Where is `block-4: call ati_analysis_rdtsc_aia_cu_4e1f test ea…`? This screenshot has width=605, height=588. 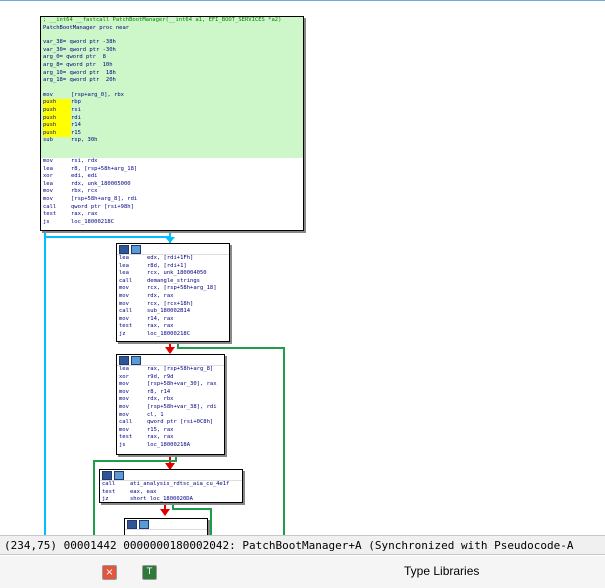 block-4: call ati_analysis_rdtsc_aia_cu_4e1f test ea… is located at coordinates (171, 486).